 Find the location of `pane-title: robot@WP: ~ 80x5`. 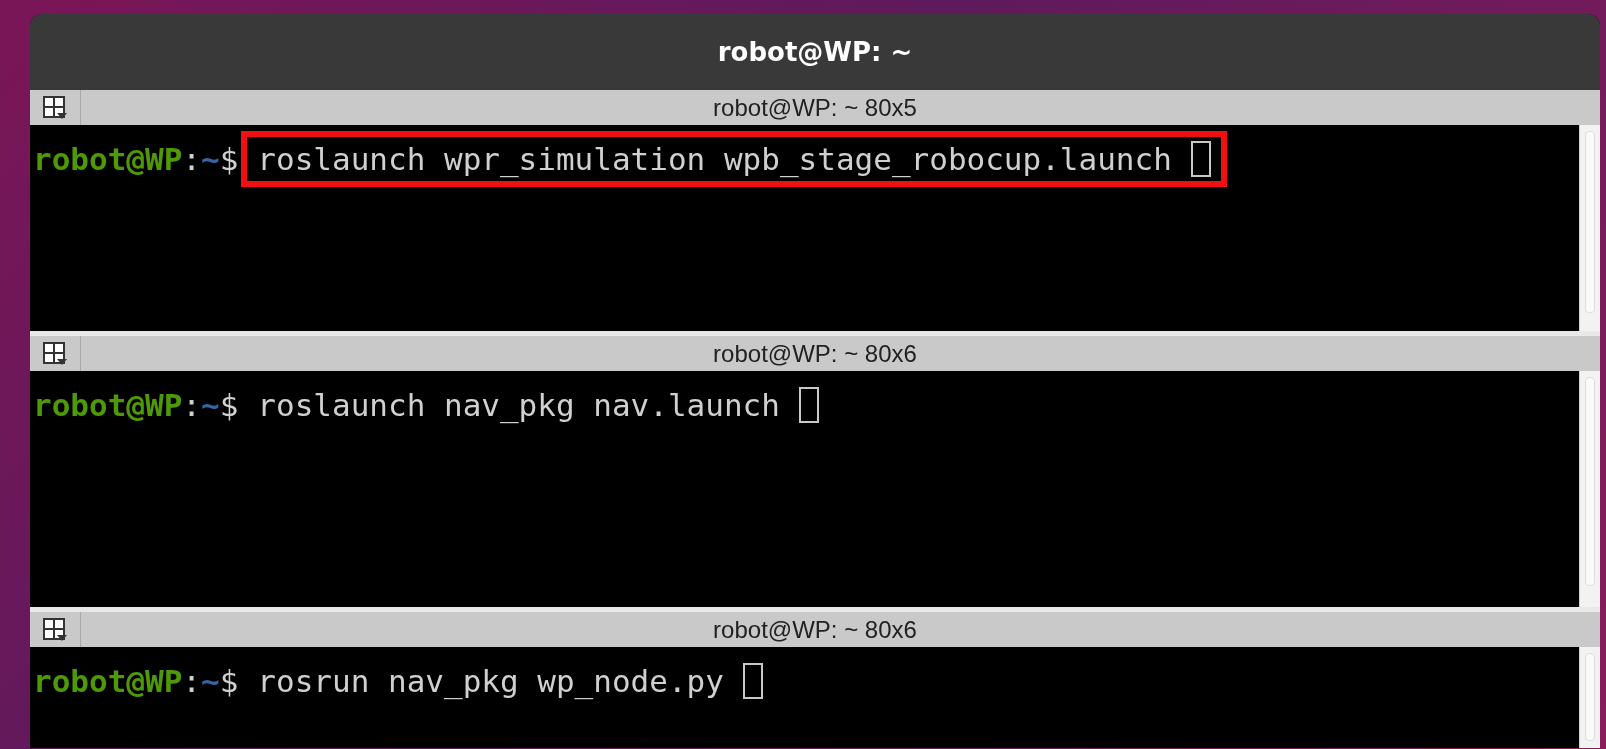

pane-title: robot@WP: ~ 80x5 is located at coordinates (815, 107).